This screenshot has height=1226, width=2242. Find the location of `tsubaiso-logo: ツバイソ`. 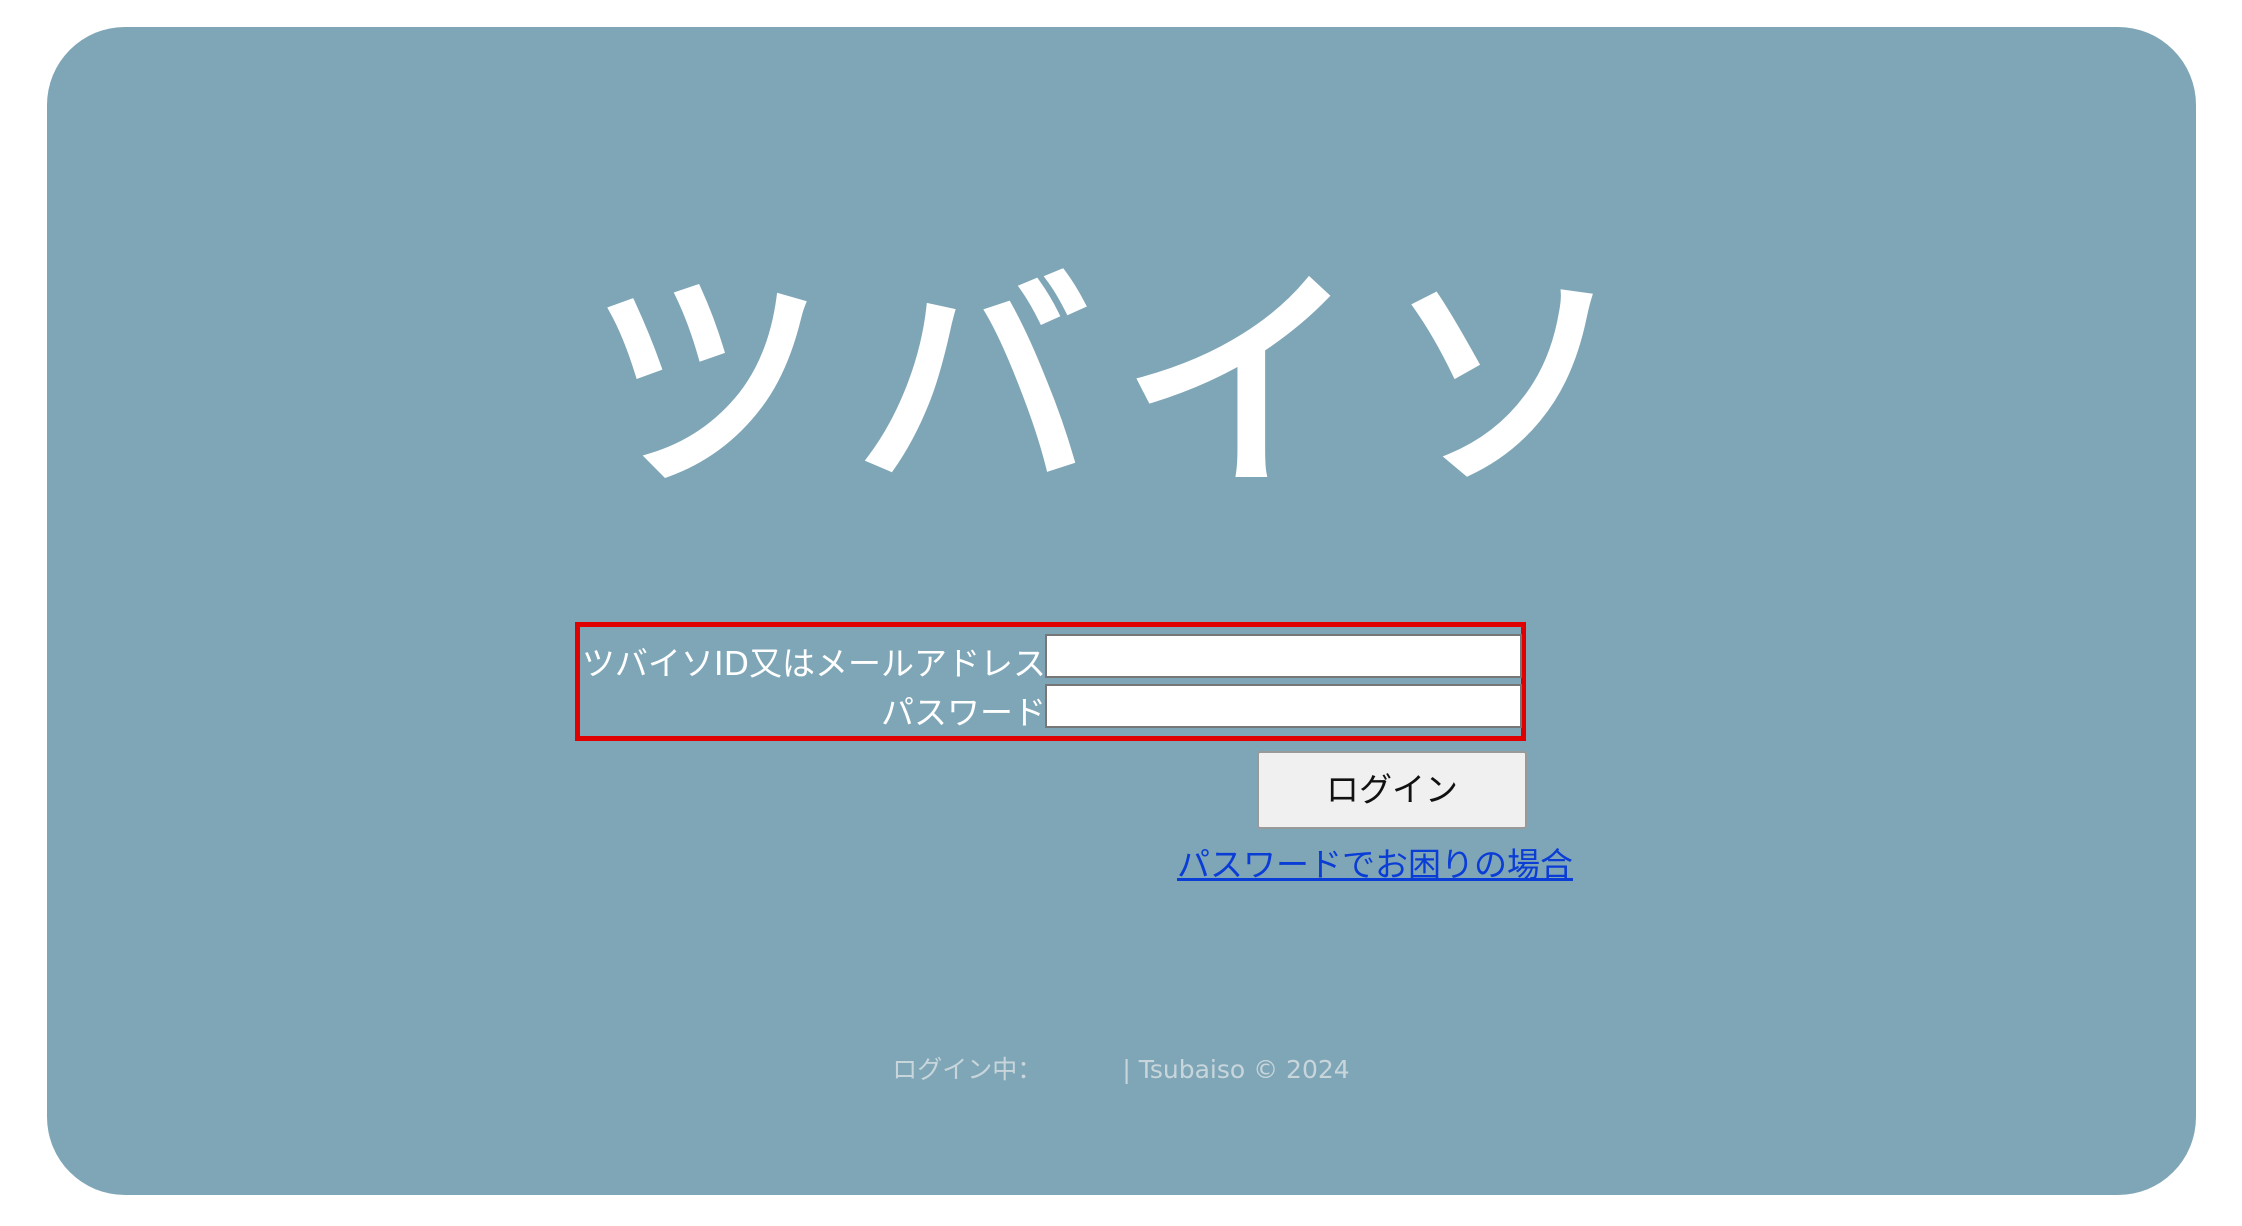

tsubaiso-logo: ツバイソ is located at coordinates (1121, 384).